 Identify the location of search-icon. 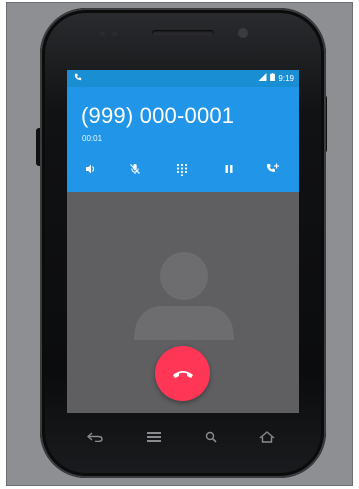
(211, 437).